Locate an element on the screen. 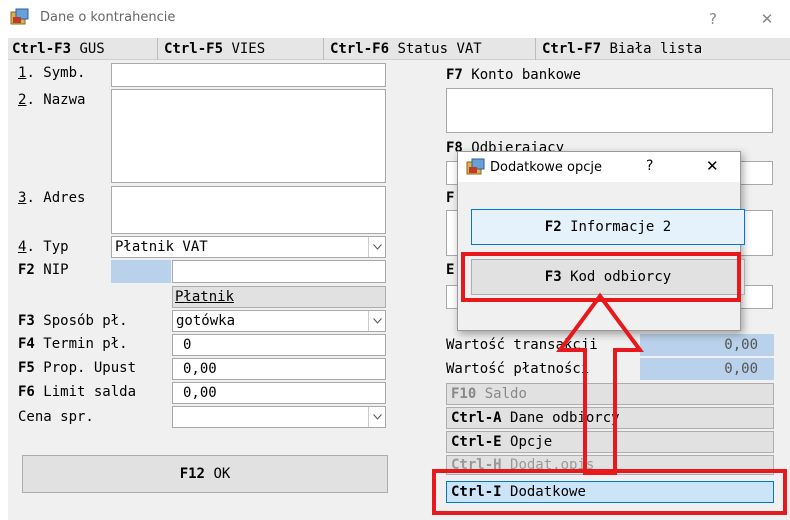 The width and height of the screenshot is (790, 520). annotation-arrow-icon is located at coordinates (600, 383).